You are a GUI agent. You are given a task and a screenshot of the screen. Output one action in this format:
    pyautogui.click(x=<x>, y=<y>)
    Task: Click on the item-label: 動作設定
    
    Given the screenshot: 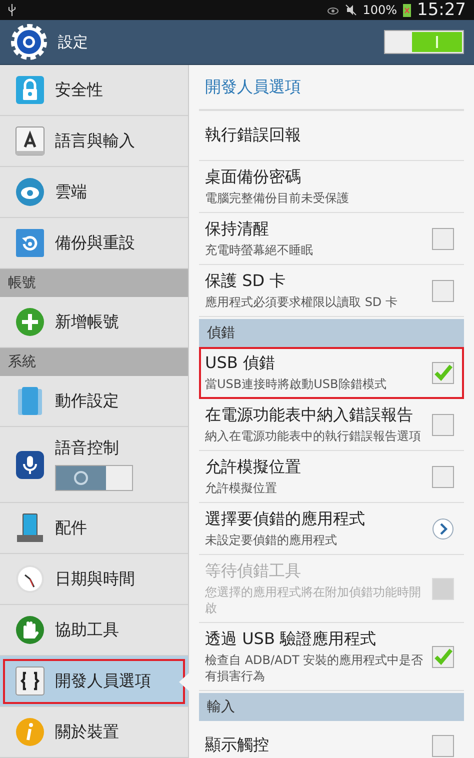 What is the action you would take?
    pyautogui.click(x=87, y=401)
    